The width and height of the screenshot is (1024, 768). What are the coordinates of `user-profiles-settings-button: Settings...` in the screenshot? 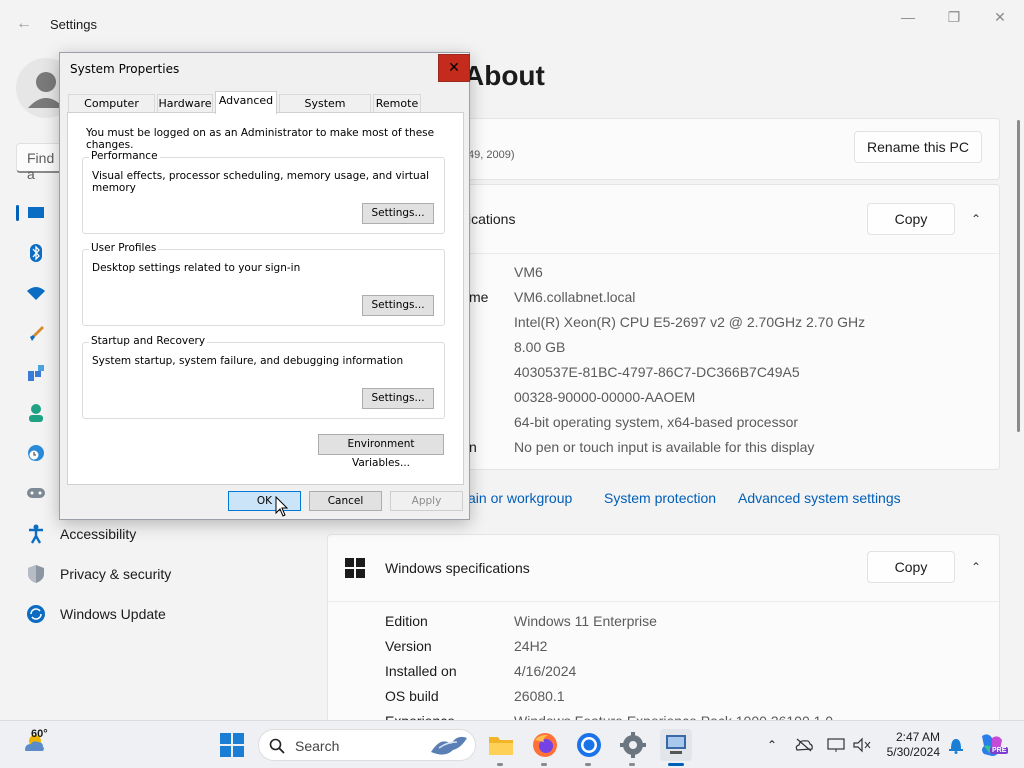 It's located at (398, 305).